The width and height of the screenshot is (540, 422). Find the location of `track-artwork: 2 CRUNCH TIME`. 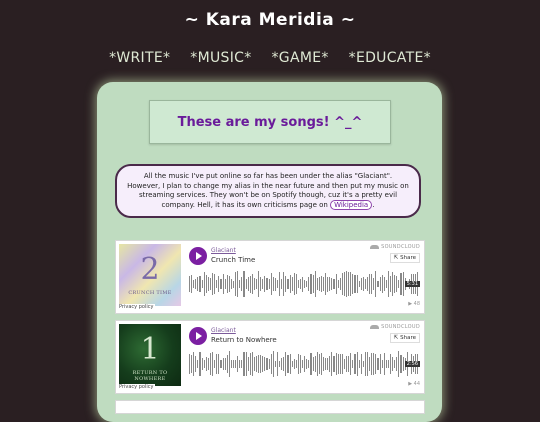

track-artwork: 2 CRUNCH TIME is located at coordinates (150, 275).